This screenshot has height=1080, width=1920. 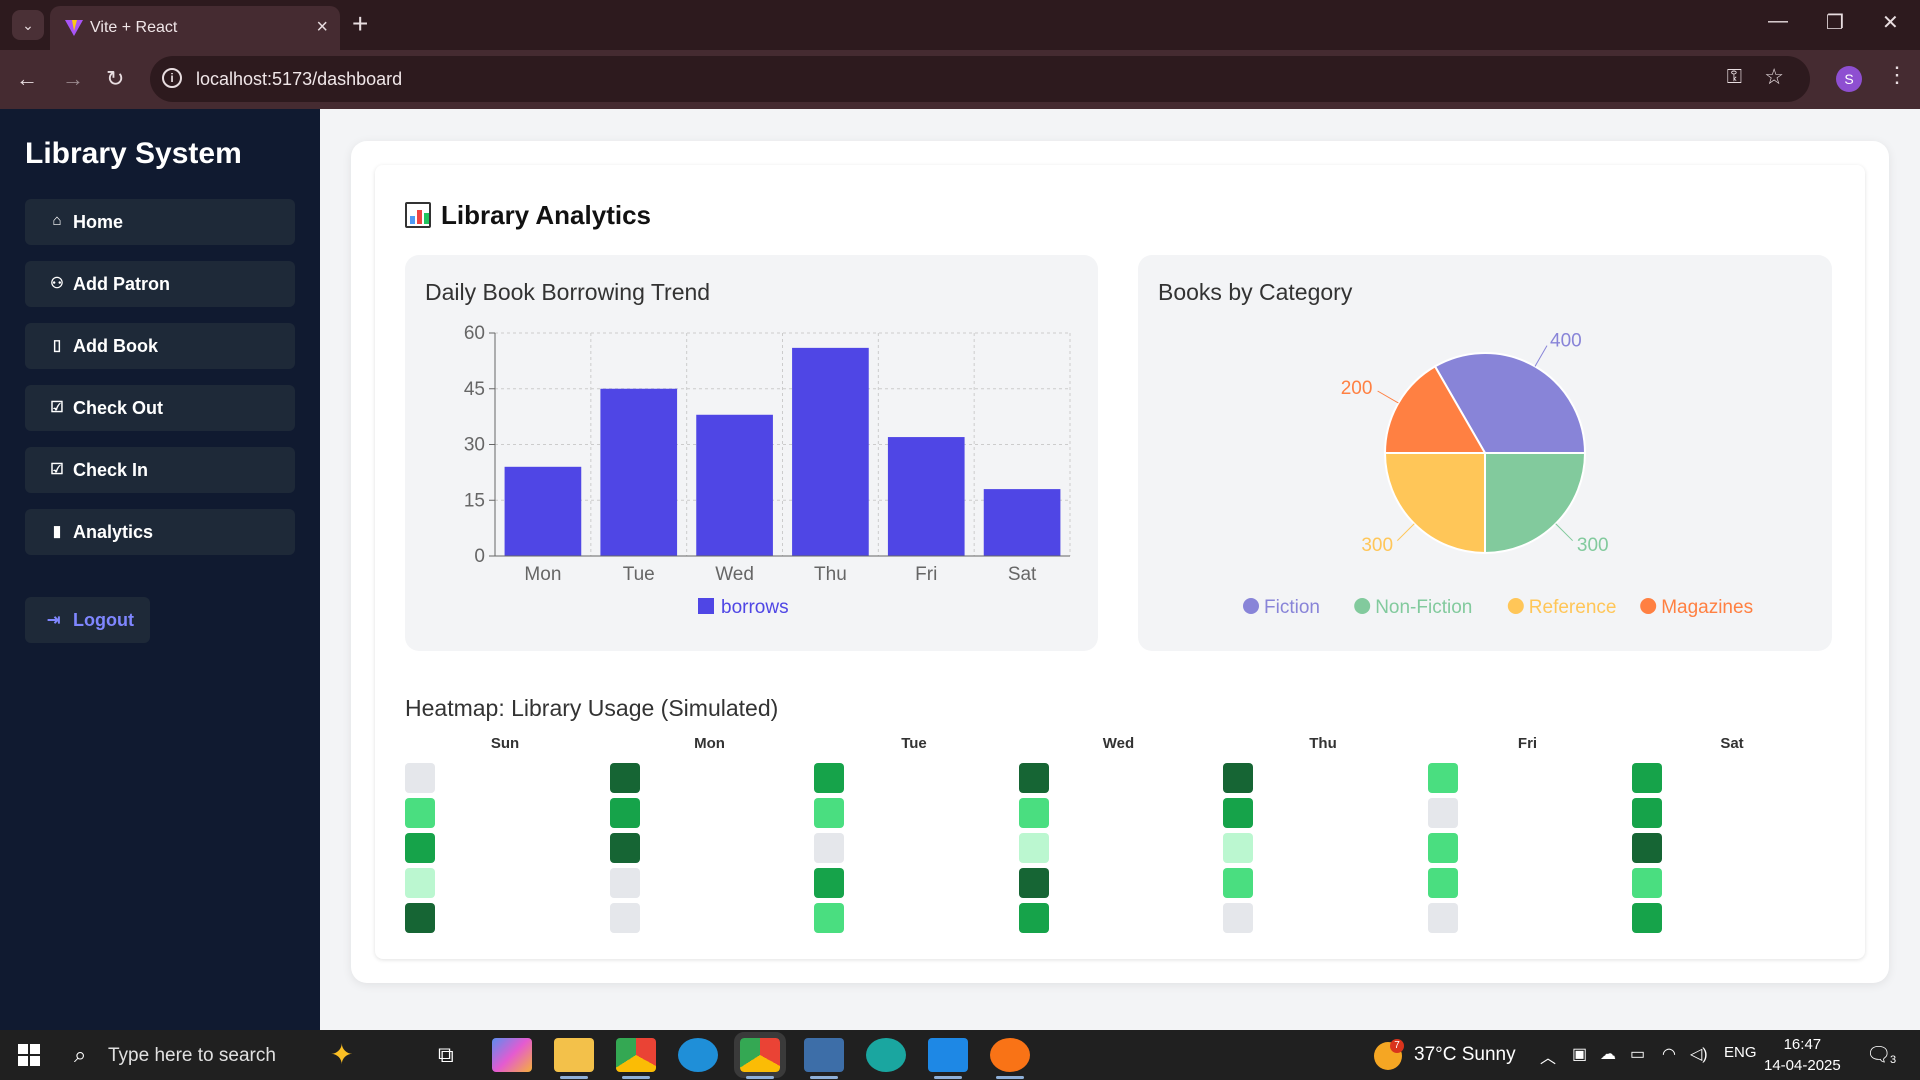 What do you see at coordinates (172, 78) in the screenshot?
I see `site-info-icon: i` at bounding box center [172, 78].